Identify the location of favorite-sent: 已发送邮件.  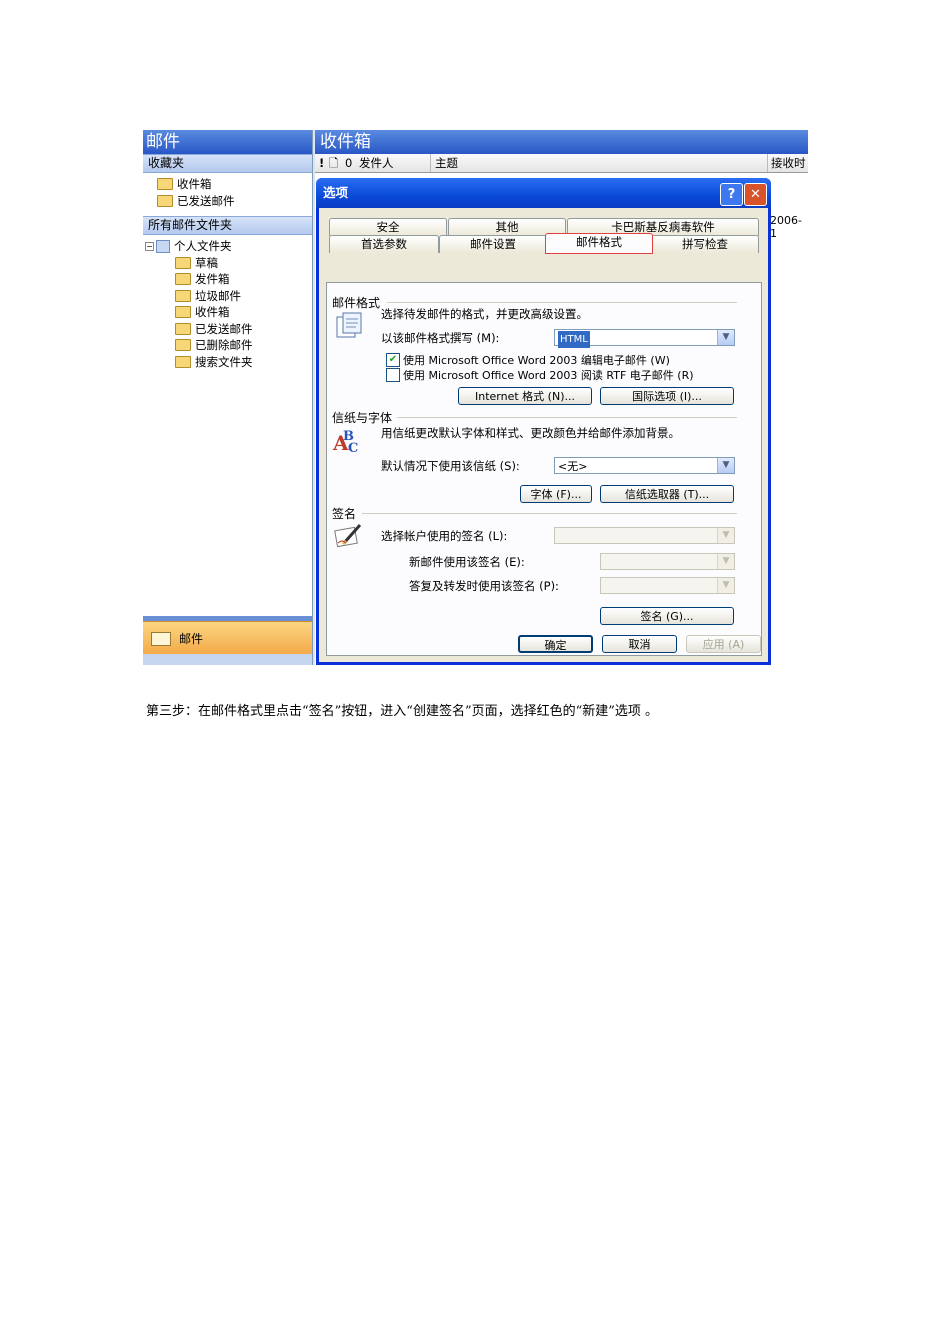
(234, 201).